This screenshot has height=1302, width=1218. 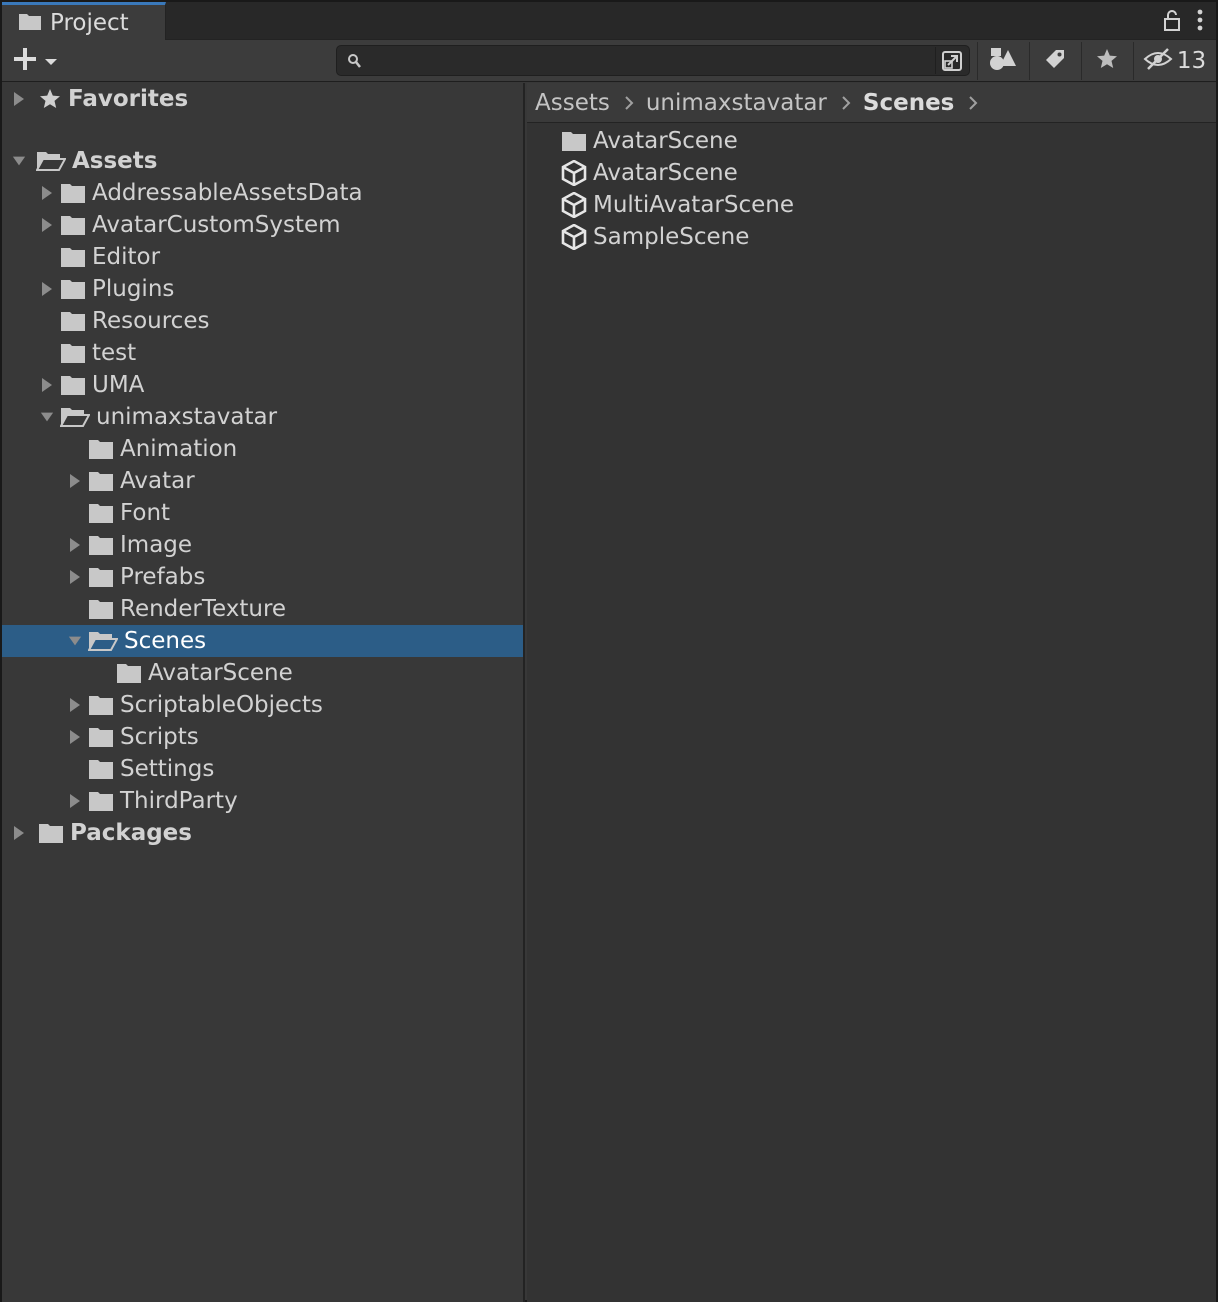 I want to click on chevron-down-icon, so click(x=51, y=61).